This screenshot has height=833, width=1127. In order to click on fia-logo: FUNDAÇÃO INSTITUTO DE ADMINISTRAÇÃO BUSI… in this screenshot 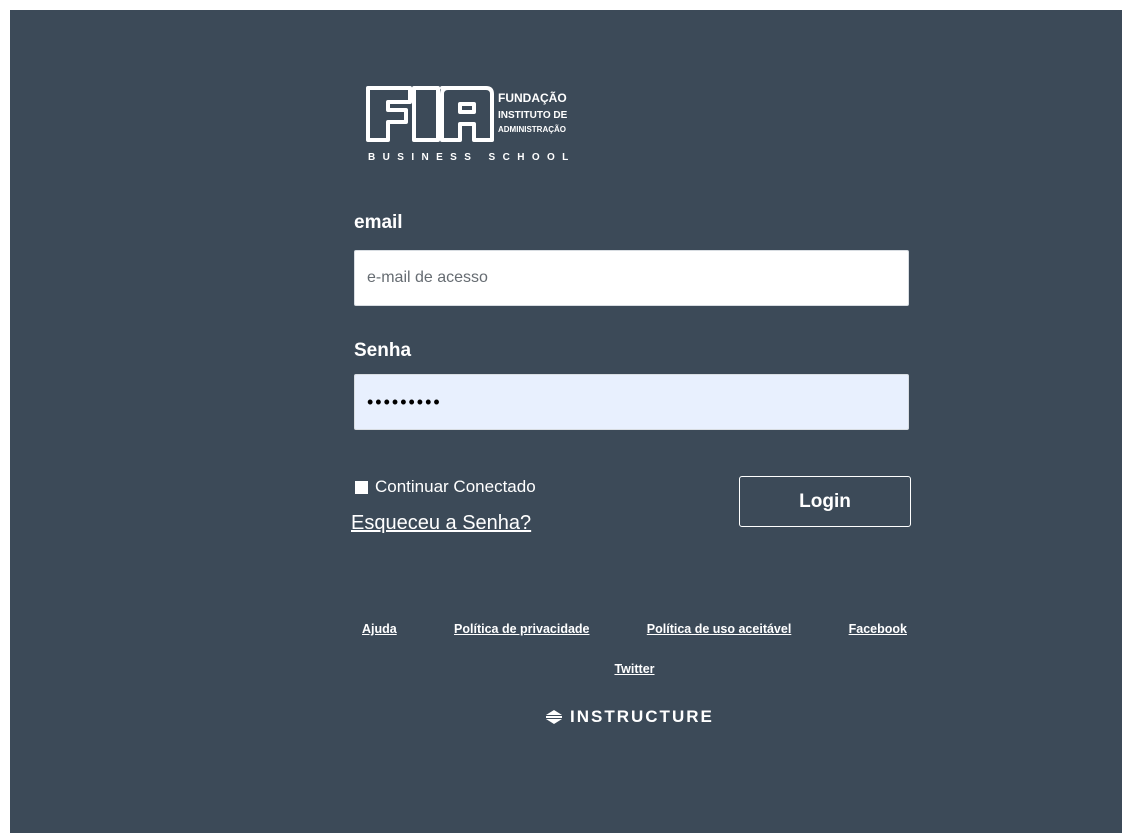, I will do `click(486, 125)`.